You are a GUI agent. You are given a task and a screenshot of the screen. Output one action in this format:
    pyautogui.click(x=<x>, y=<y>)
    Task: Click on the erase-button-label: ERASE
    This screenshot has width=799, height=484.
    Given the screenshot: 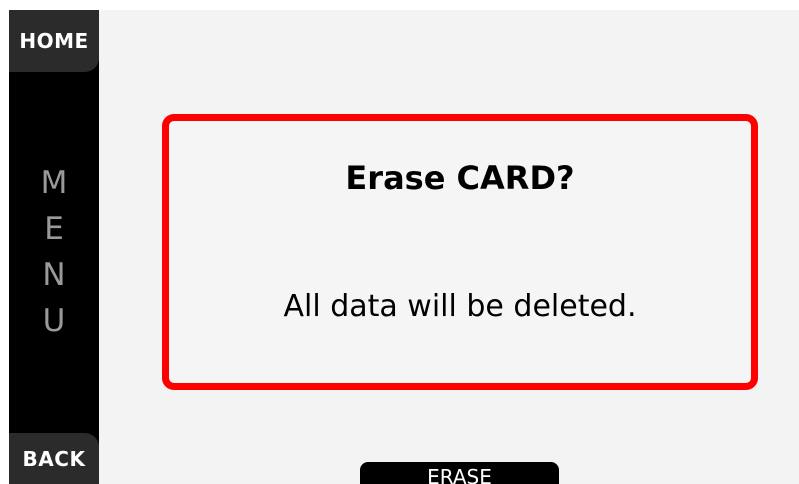 What is the action you would take?
    pyautogui.click(x=459, y=474)
    